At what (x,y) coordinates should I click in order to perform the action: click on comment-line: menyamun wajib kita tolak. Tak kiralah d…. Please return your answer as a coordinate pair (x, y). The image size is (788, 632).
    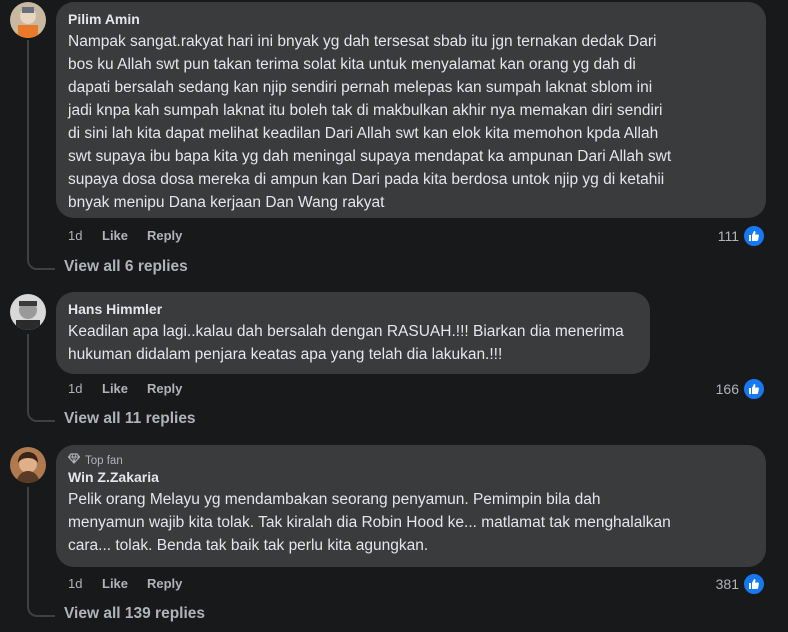
    Looking at the image, I should click on (369, 522).